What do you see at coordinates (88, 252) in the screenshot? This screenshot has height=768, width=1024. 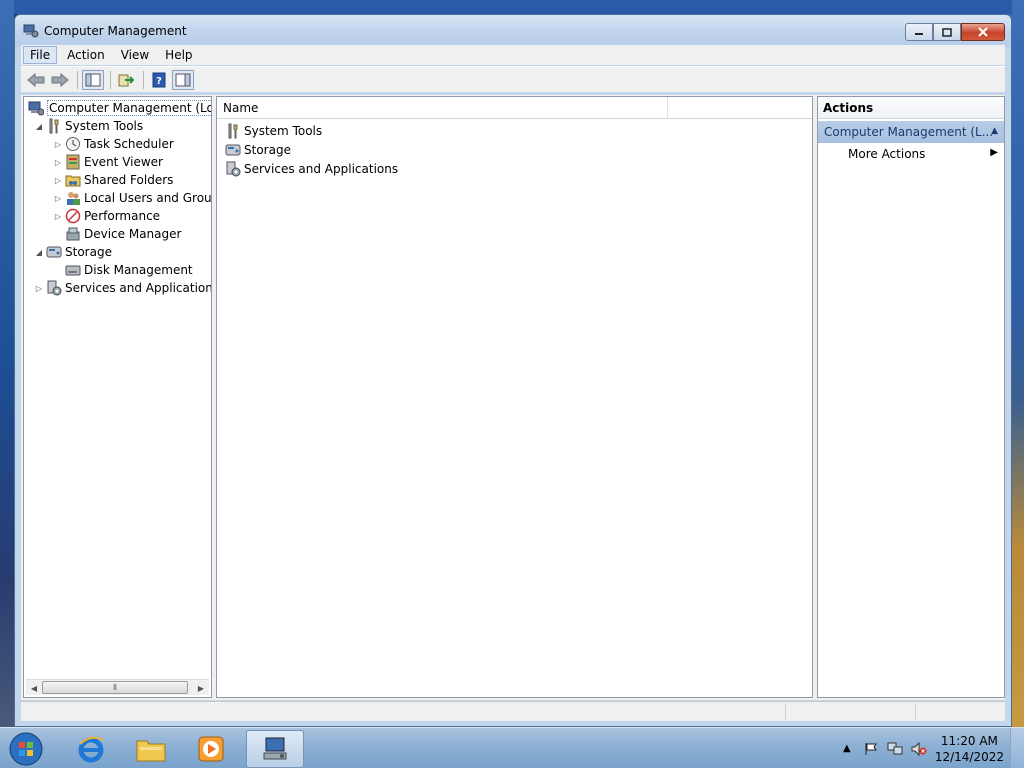 I see `tree-item-label: Storage` at bounding box center [88, 252].